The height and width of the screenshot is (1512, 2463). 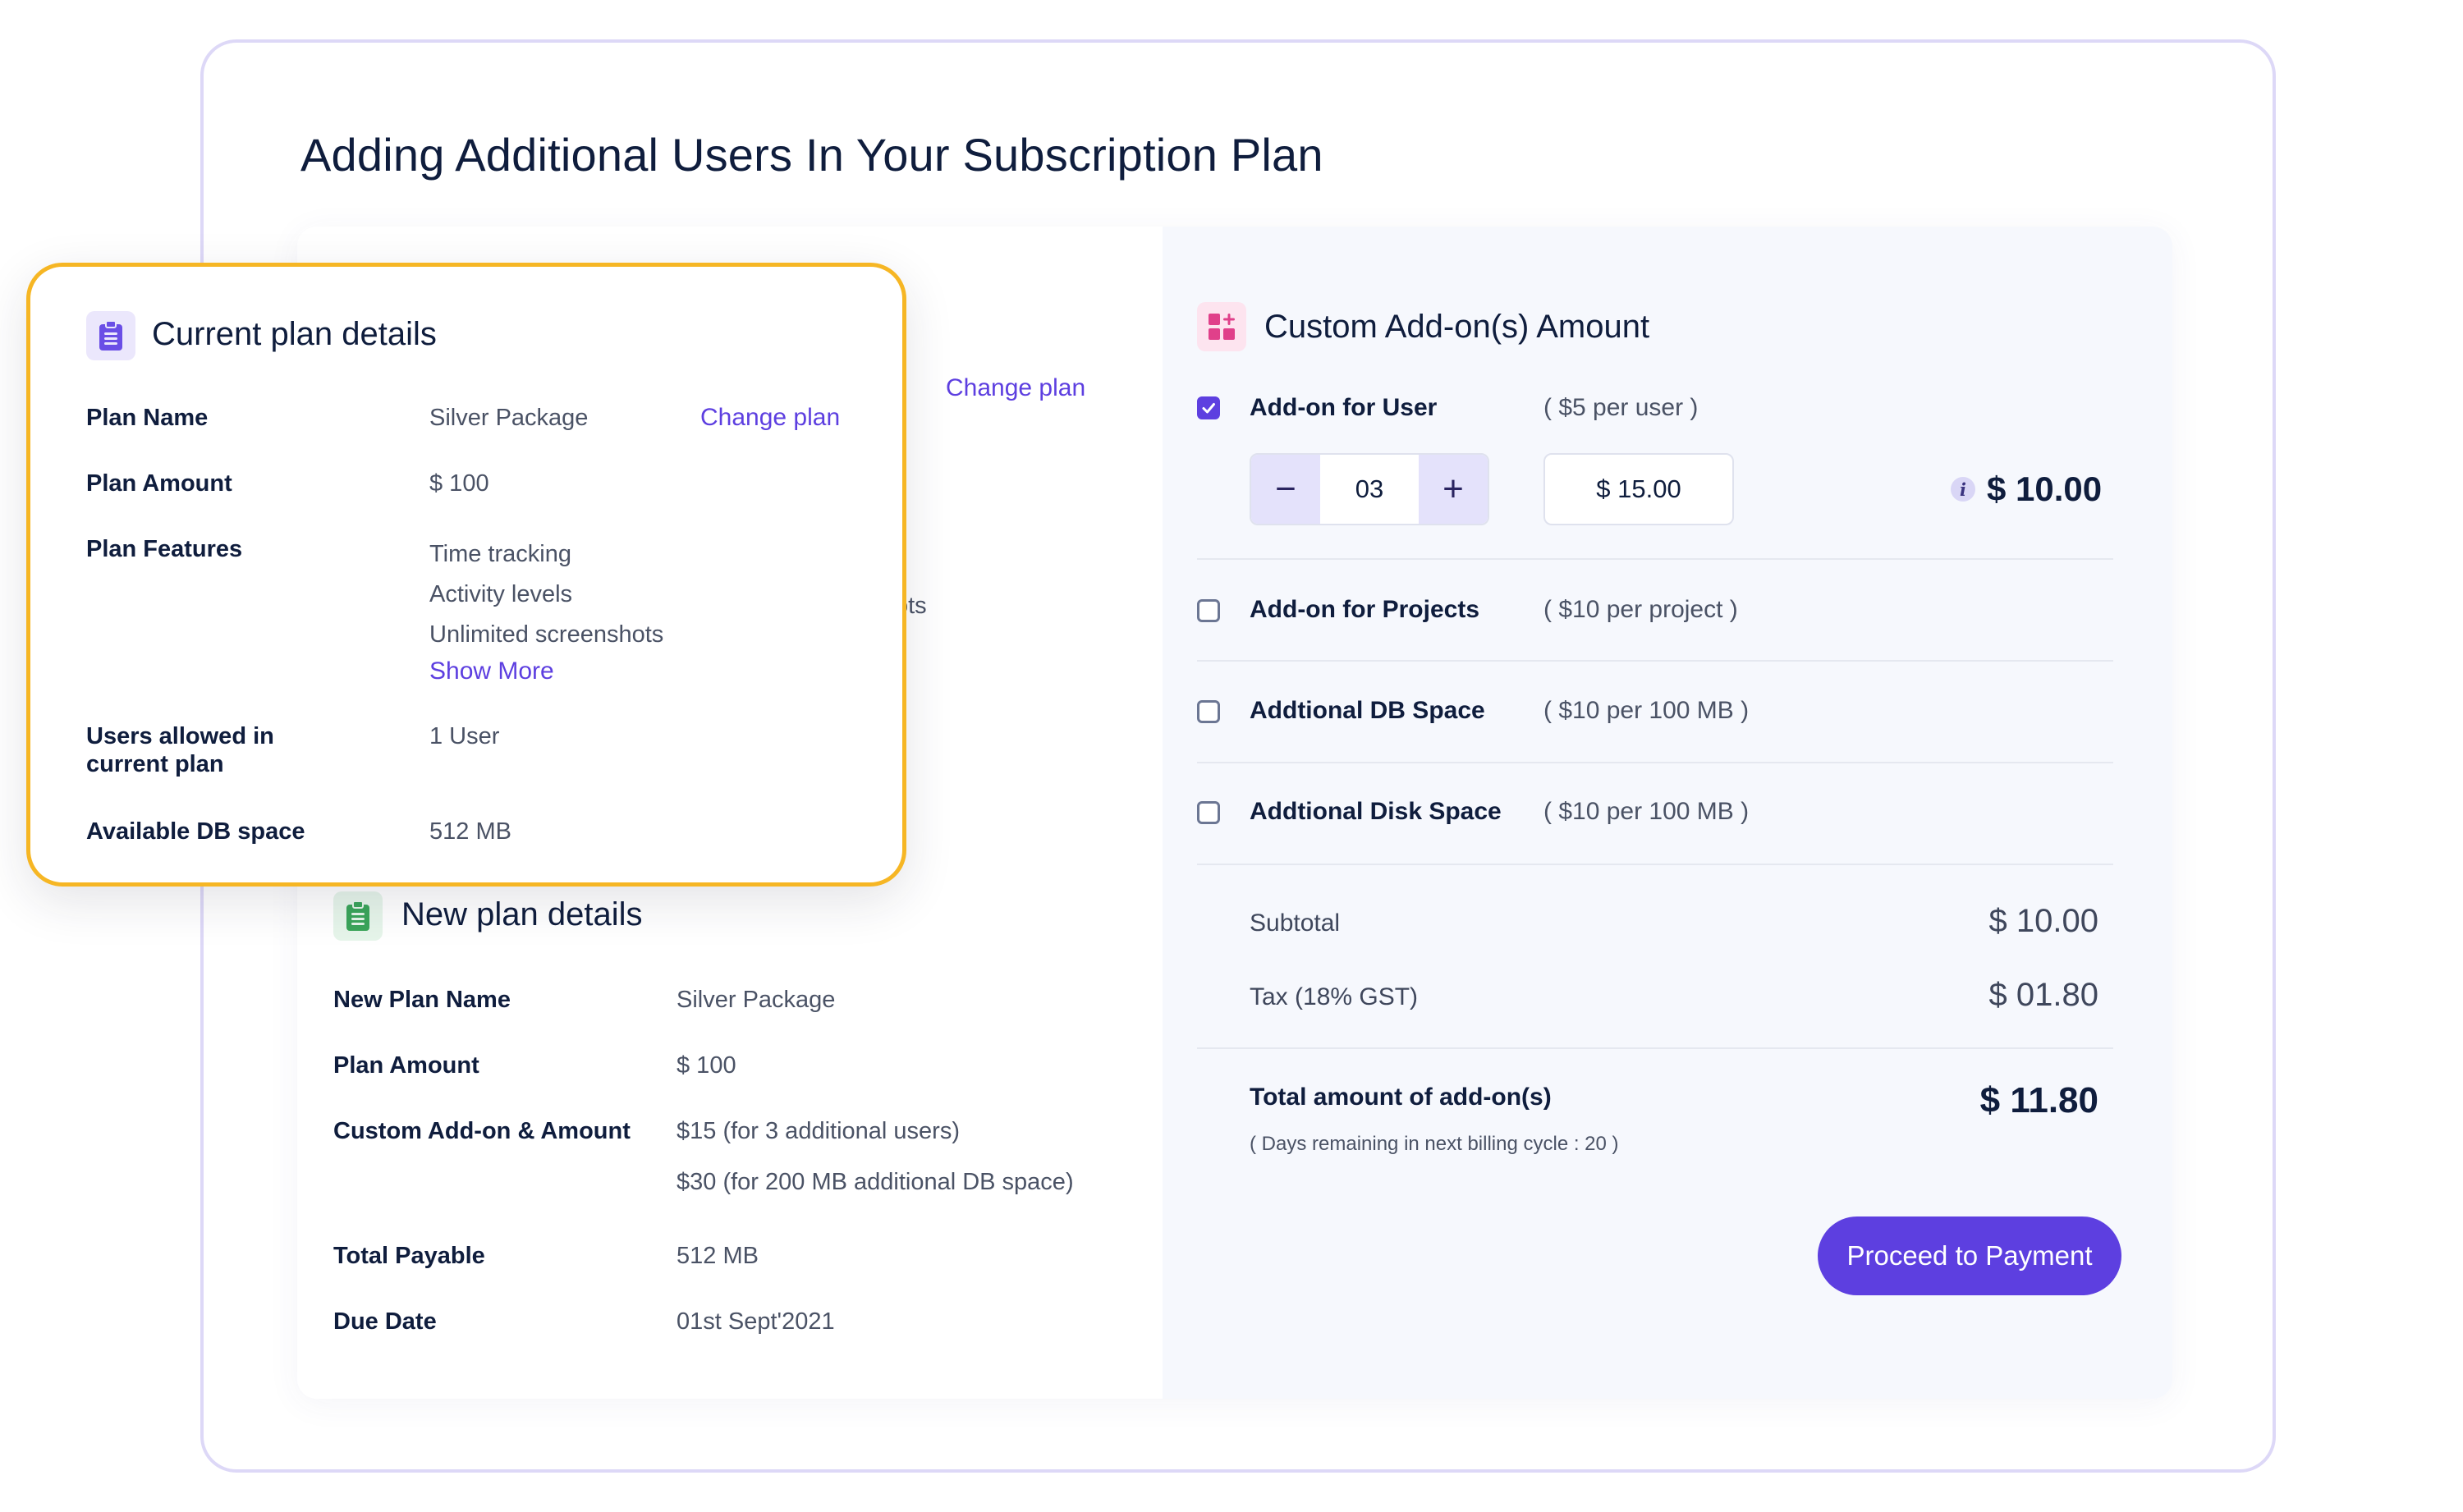 What do you see at coordinates (1367, 710) in the screenshot?
I see `addon-db-label: Addtional DB Space` at bounding box center [1367, 710].